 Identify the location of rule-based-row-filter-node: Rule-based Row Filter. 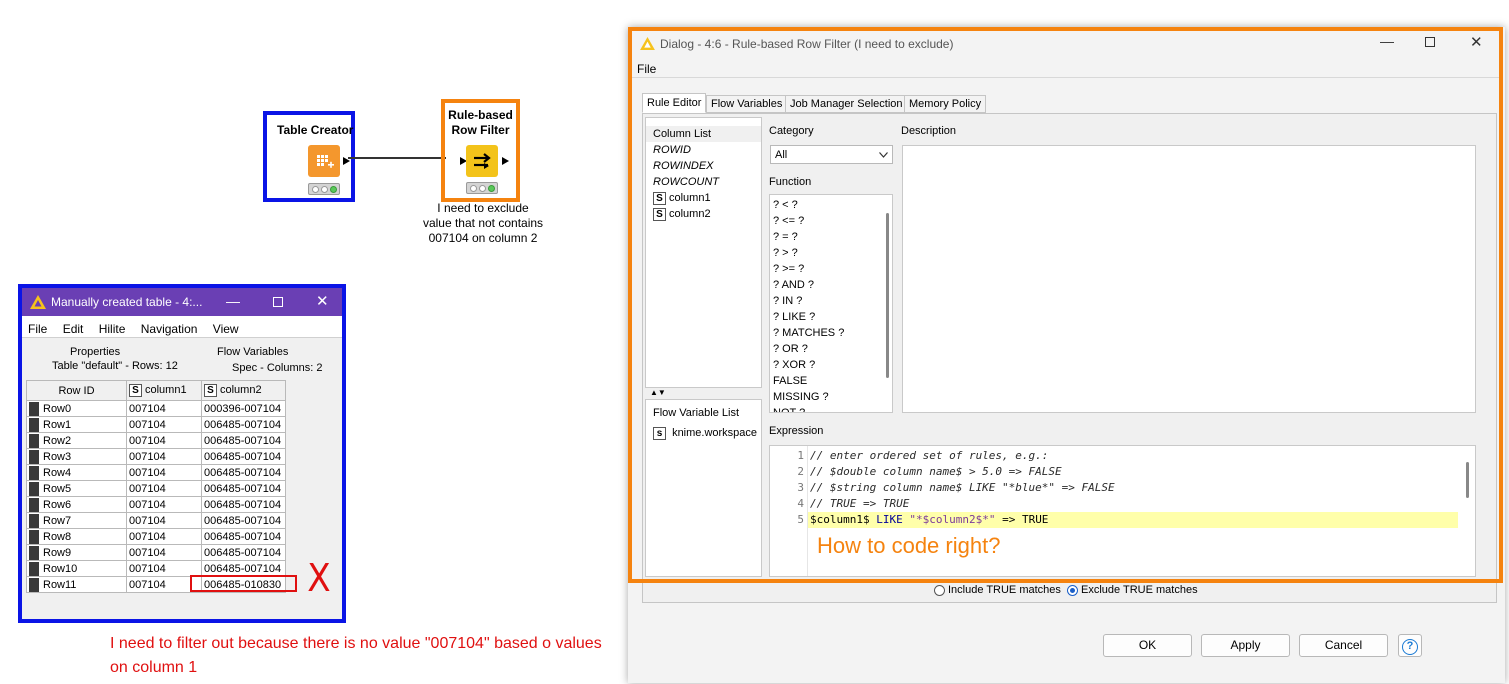
(480, 150).